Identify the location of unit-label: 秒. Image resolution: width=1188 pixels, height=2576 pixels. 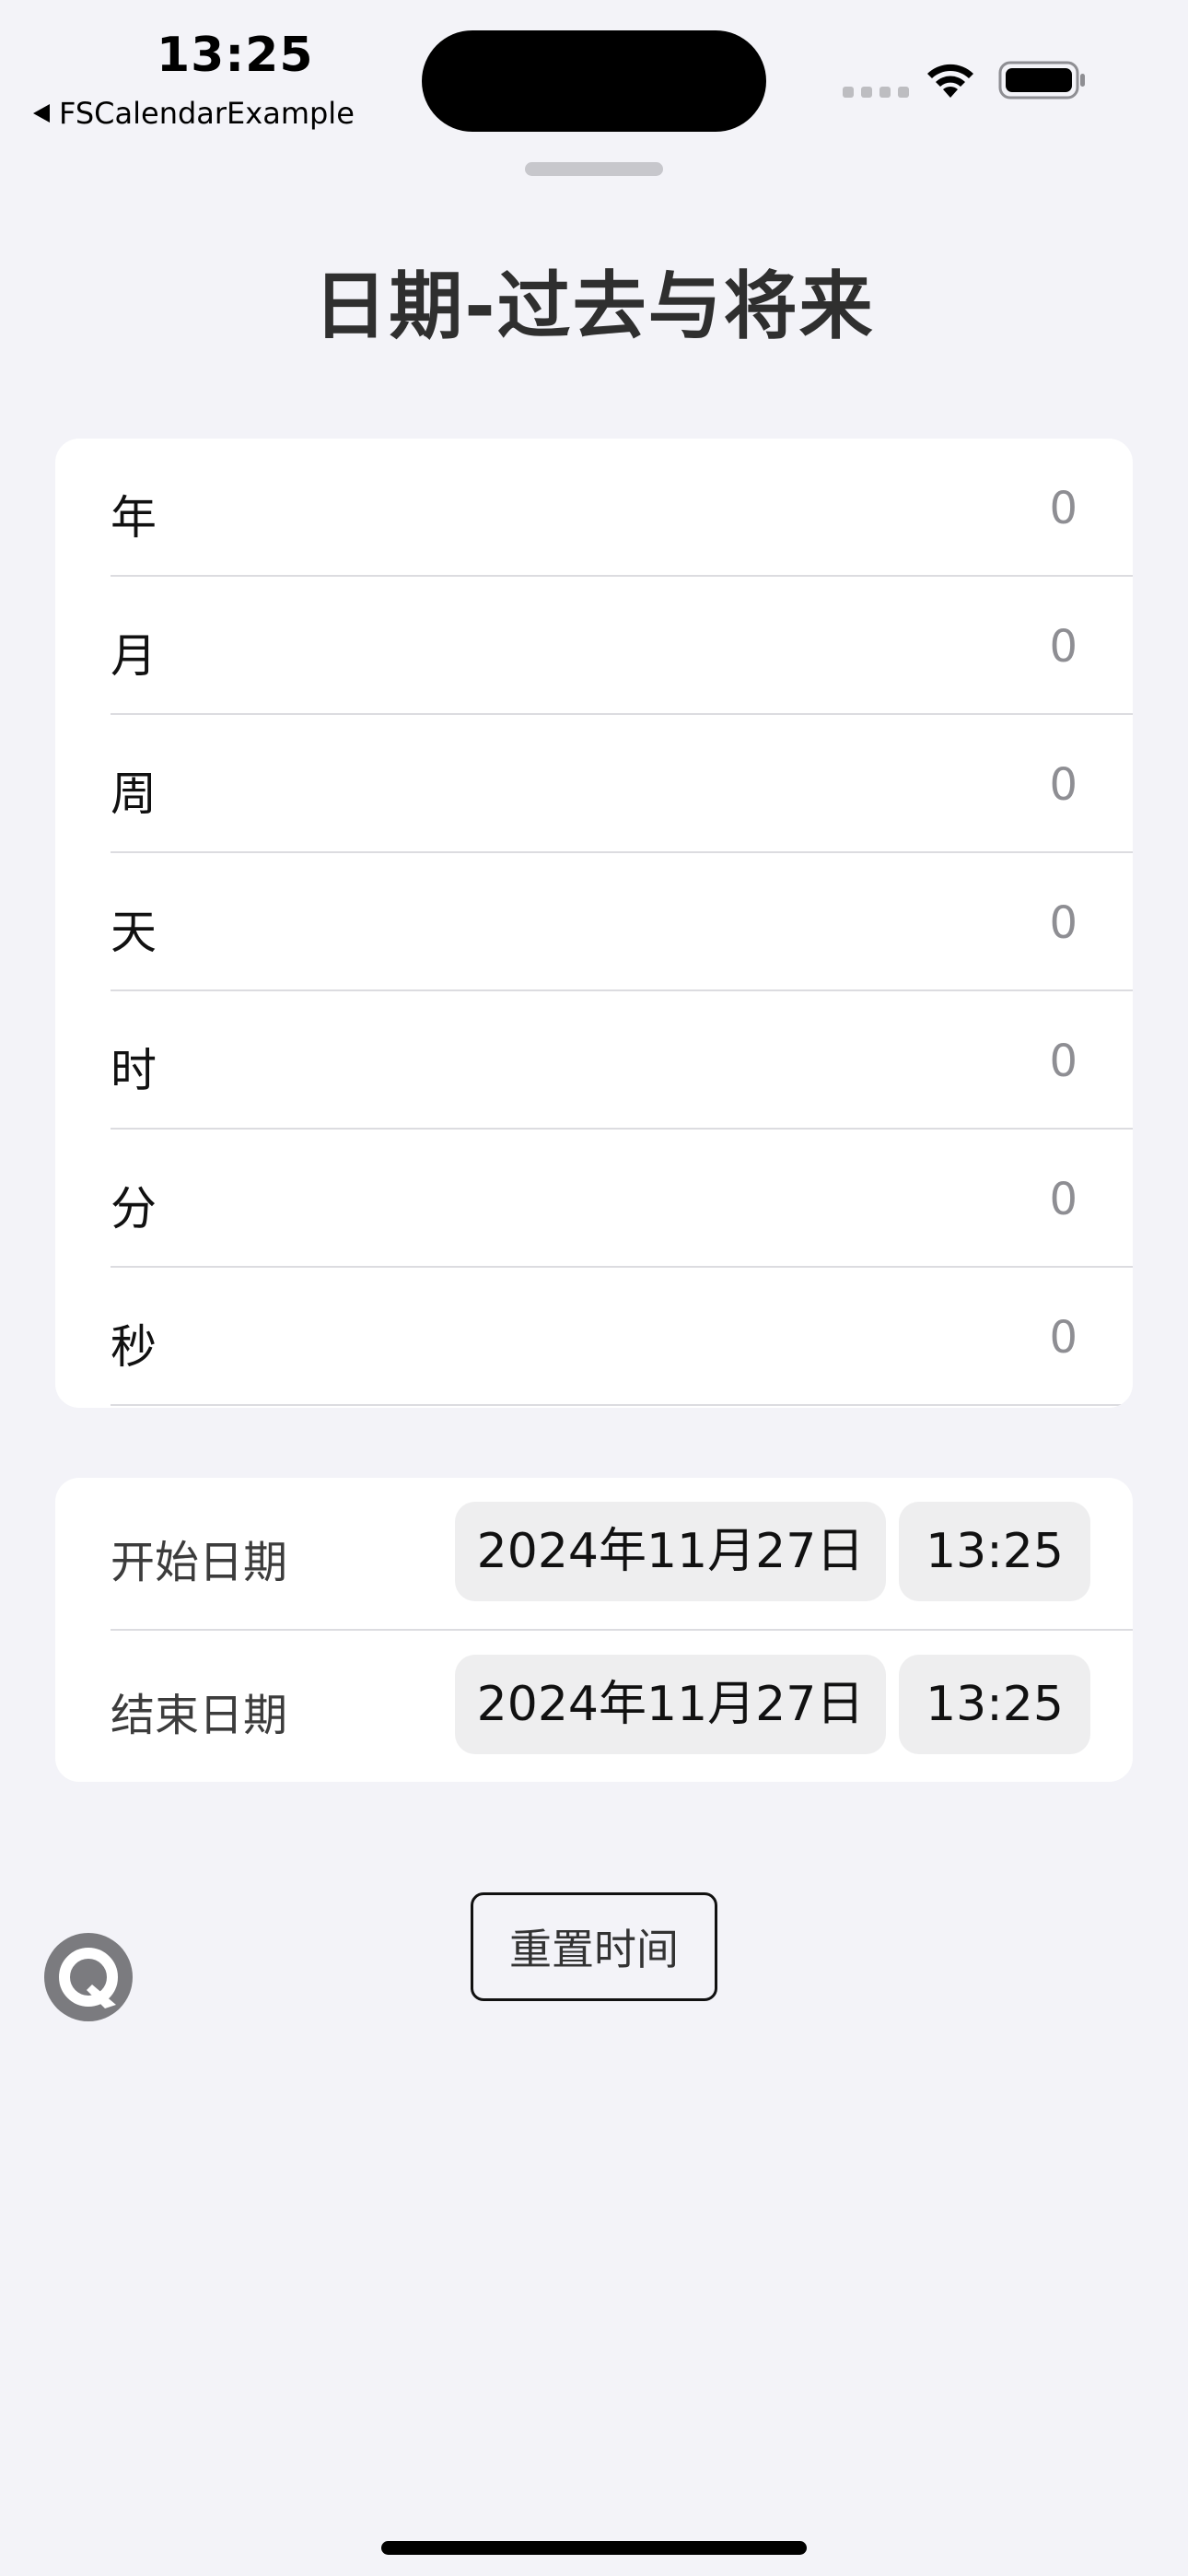
(134, 1347).